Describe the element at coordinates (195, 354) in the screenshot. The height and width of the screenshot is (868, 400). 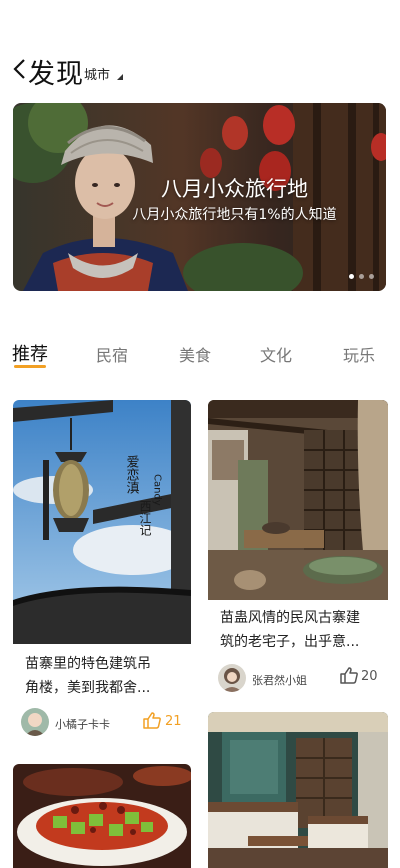
I see `tab-food: 美食` at that location.